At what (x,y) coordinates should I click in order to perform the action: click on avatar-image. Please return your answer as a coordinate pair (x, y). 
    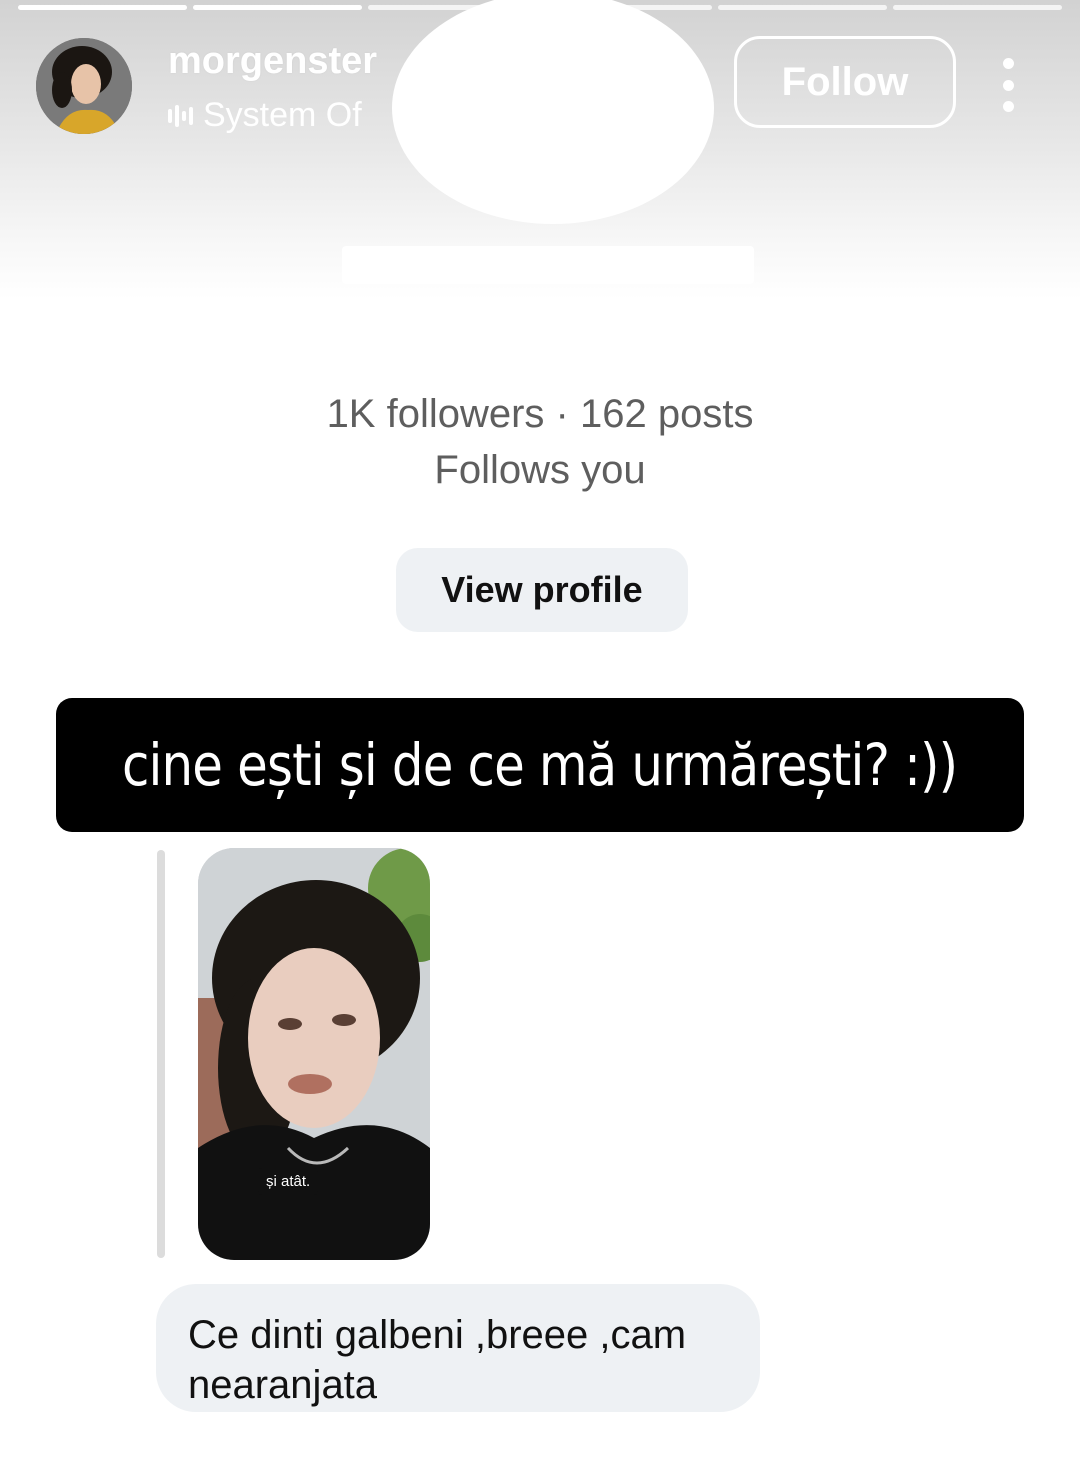
    Looking at the image, I should click on (84, 86).